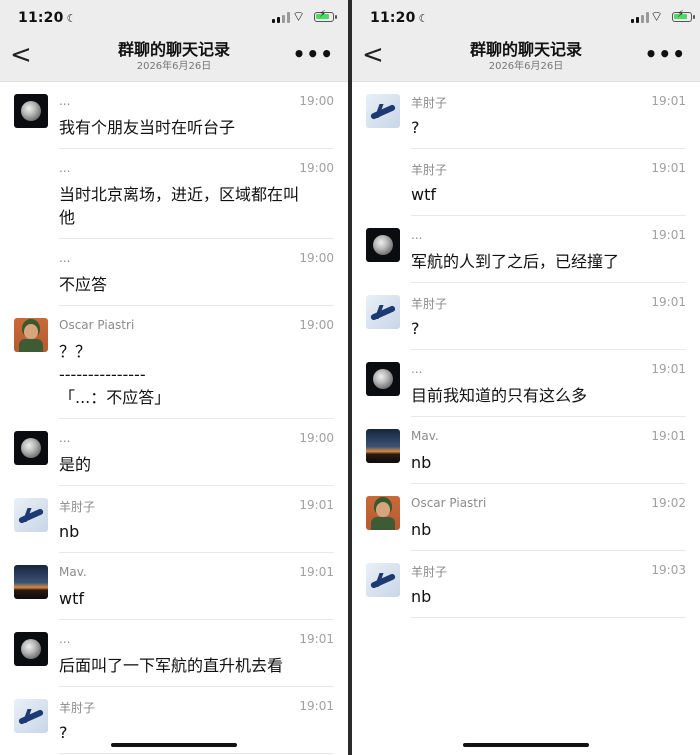 Image resolution: width=700 pixels, height=755 pixels. I want to click on message-row: 羊肘子 19:01 wtf, so click(526, 182).